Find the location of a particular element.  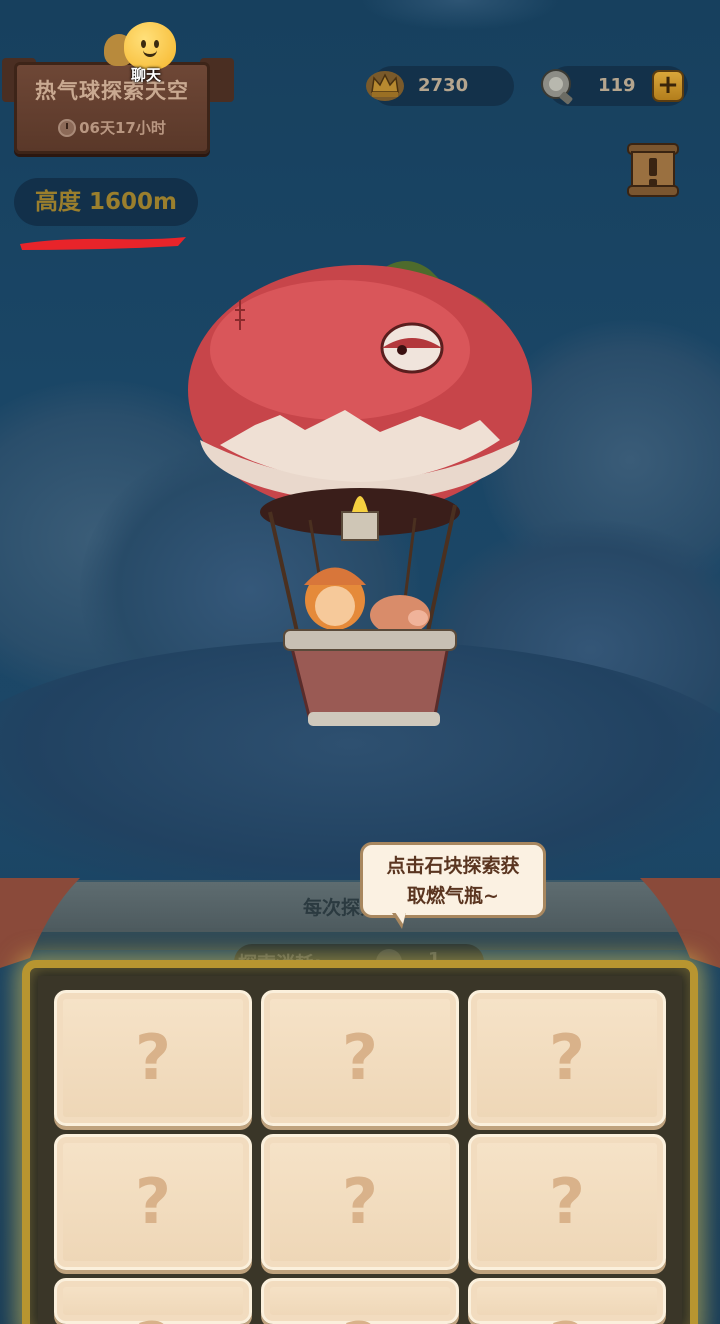

plus-icon: + is located at coordinates (668, 85).